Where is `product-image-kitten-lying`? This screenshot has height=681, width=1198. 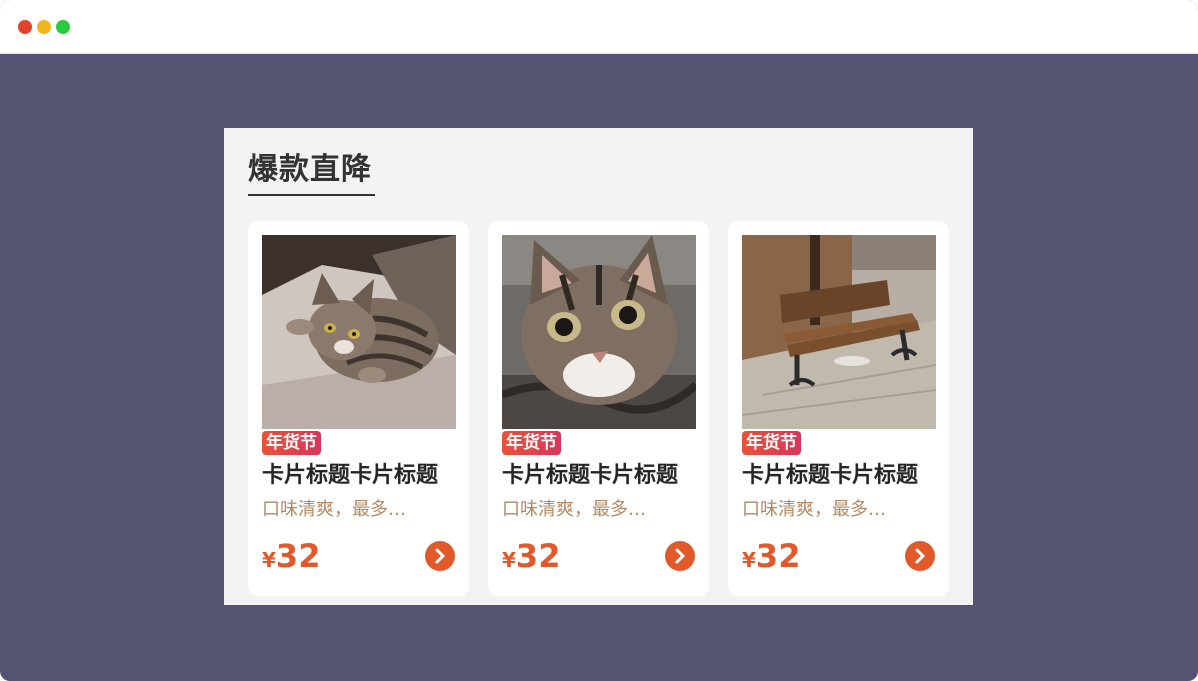
product-image-kitten-lying is located at coordinates (359, 332).